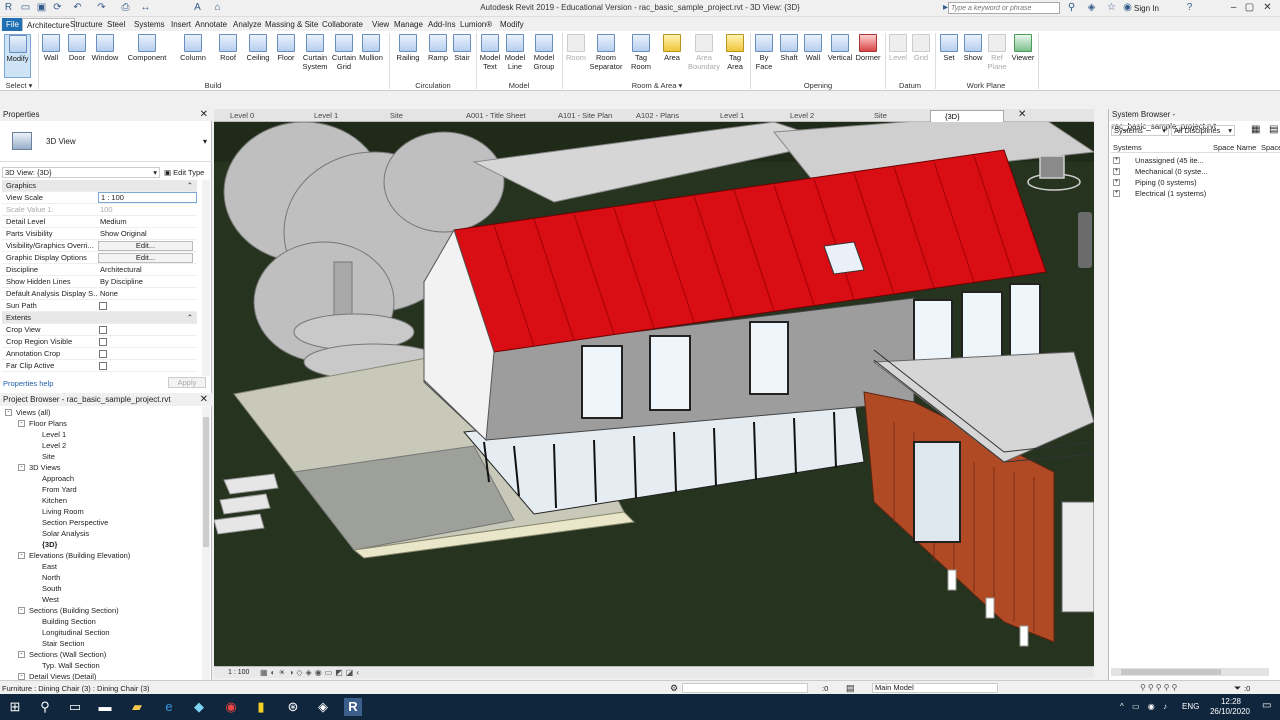  Describe the element at coordinates (1071, 7) in the screenshot. I see `binoculars-icon: ⚲` at that location.